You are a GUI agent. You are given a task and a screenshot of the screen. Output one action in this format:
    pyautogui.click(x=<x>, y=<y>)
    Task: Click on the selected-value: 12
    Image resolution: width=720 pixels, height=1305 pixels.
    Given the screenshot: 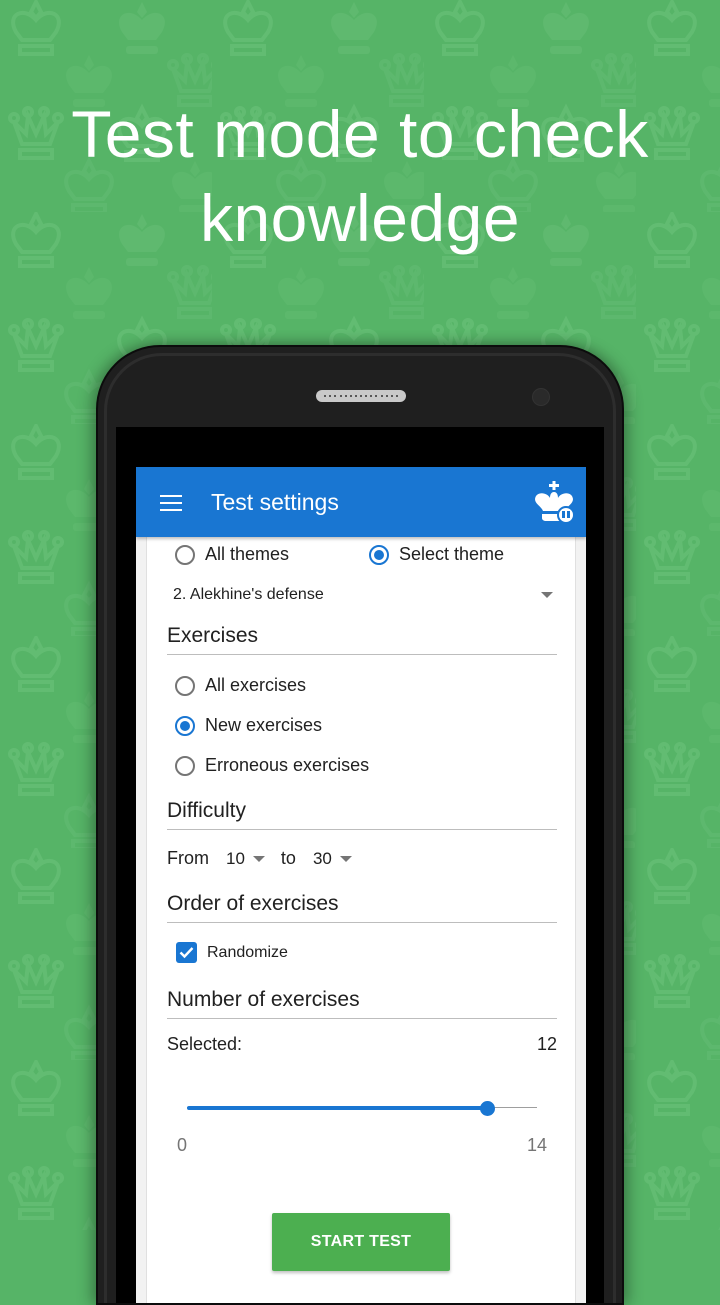 What is the action you would take?
    pyautogui.click(x=546, y=1044)
    